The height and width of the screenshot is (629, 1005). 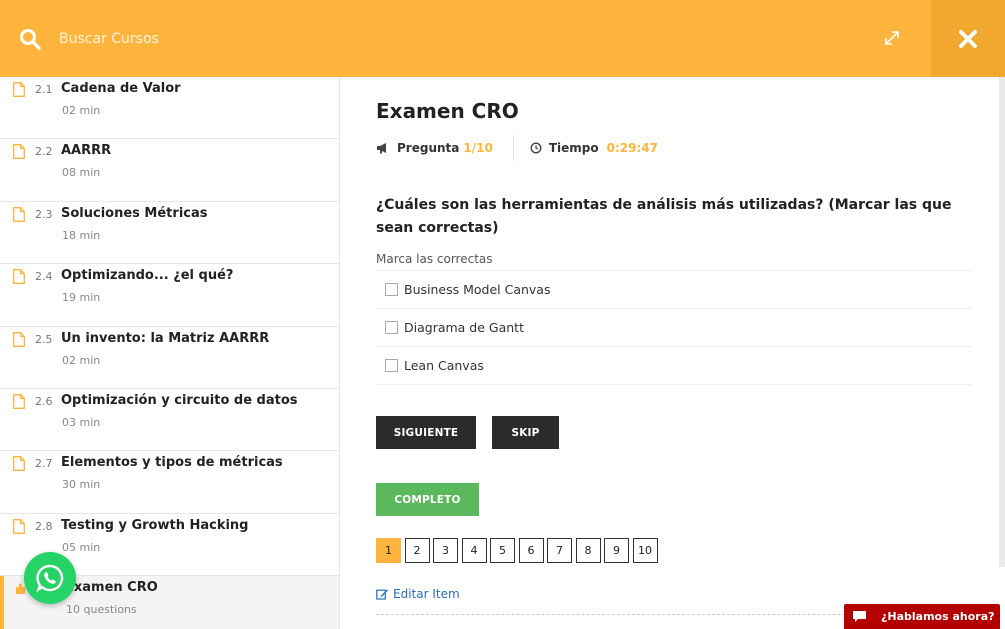 What do you see at coordinates (44, 277) in the screenshot?
I see `lesson-number: 2.4` at bounding box center [44, 277].